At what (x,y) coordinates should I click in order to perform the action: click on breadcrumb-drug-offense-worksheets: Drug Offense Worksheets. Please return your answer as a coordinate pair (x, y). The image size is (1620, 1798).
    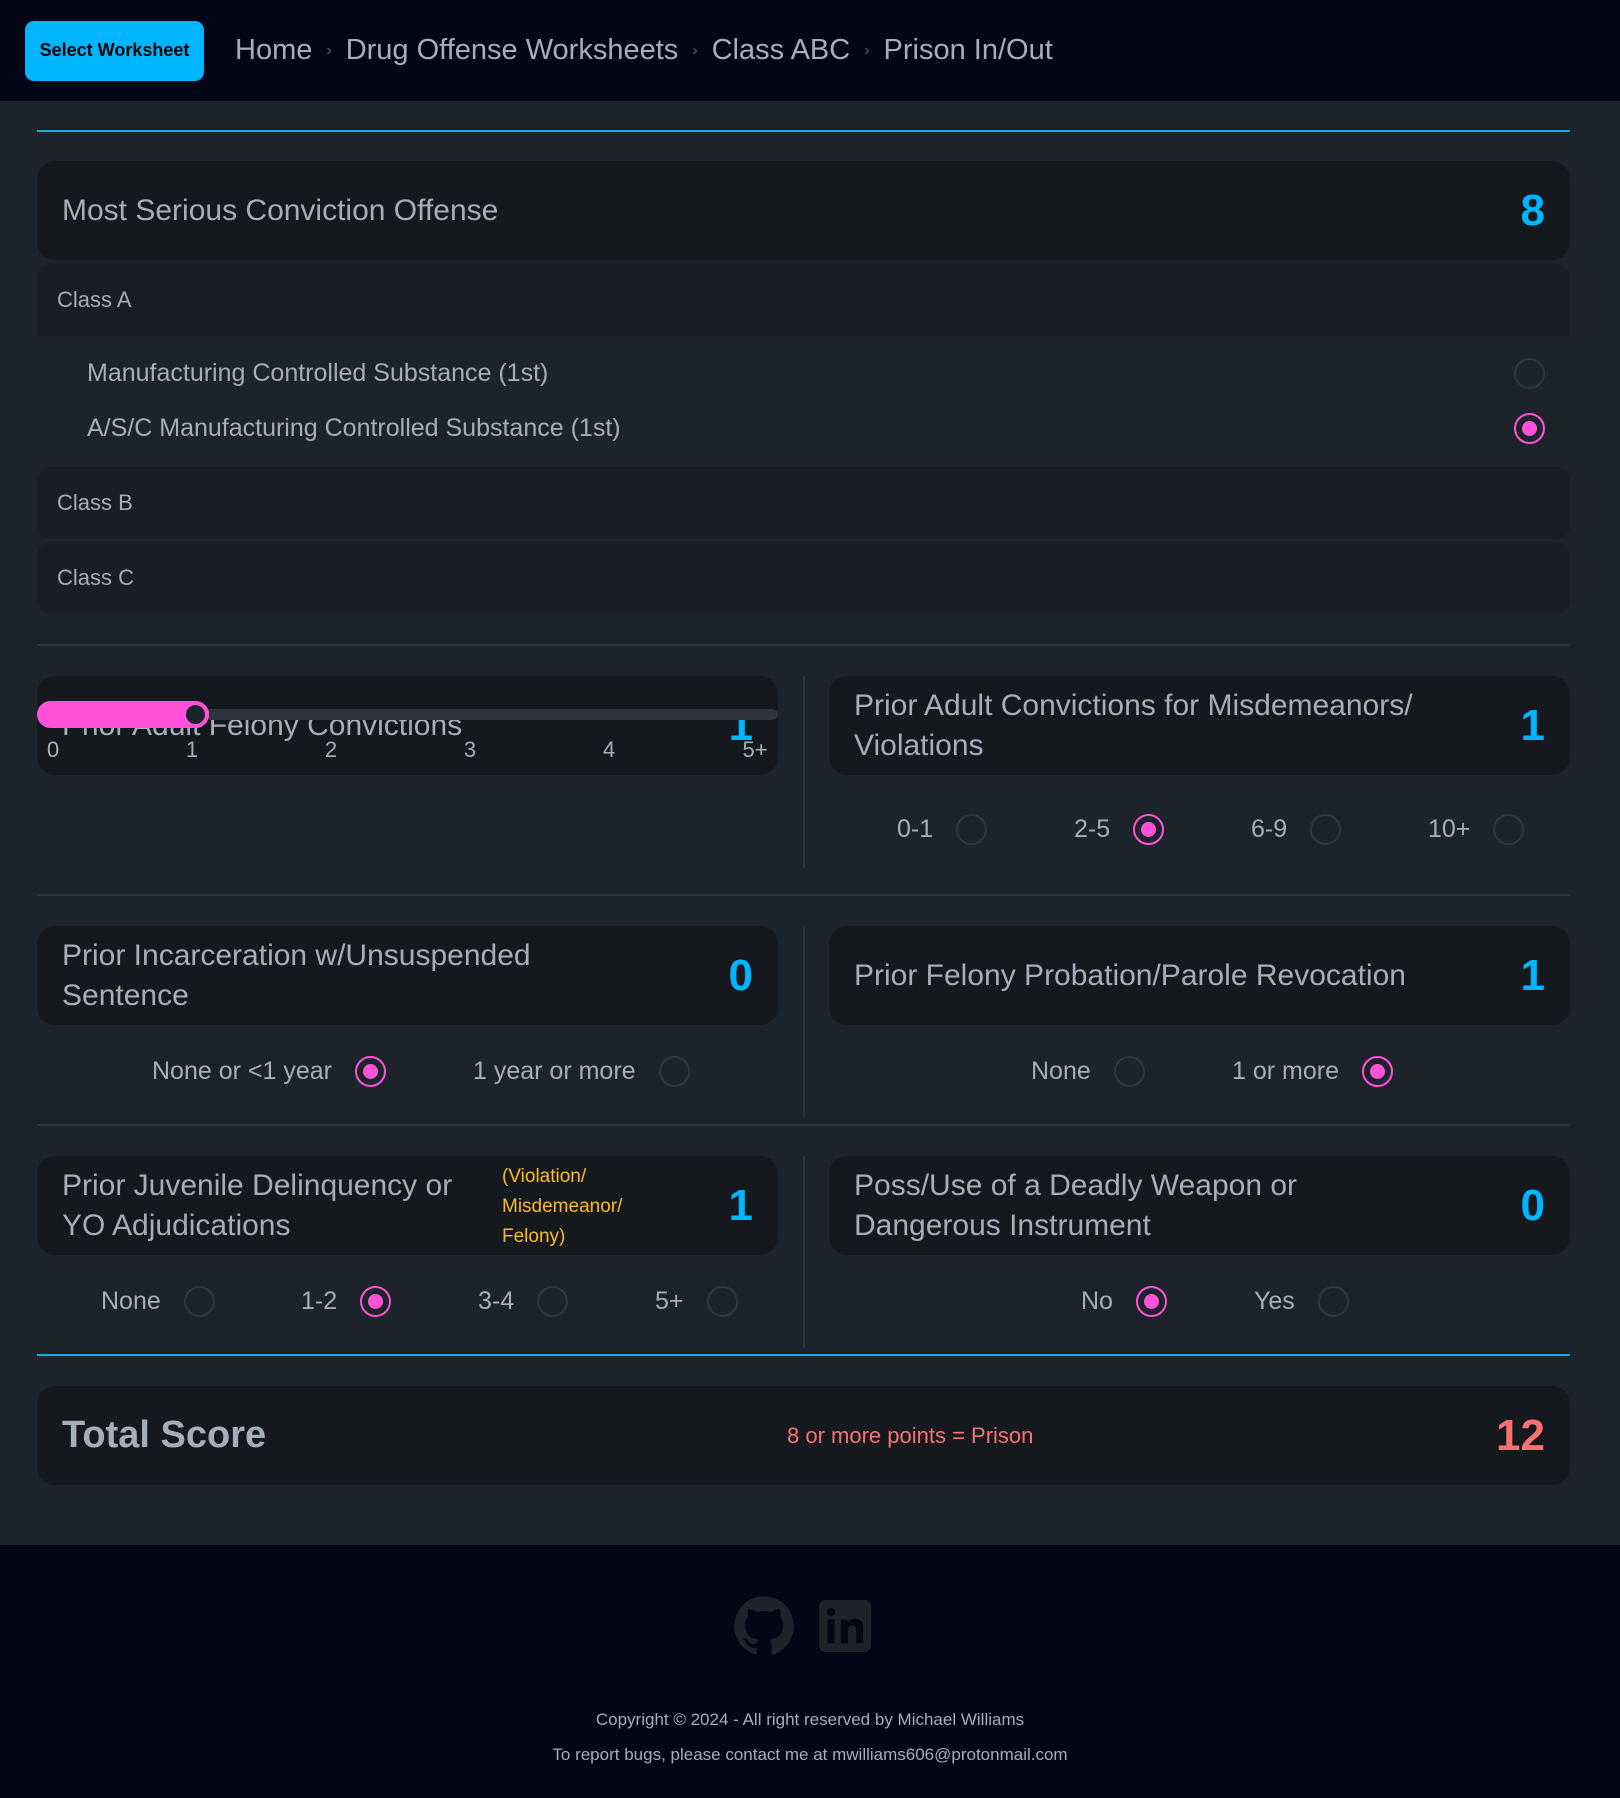
    Looking at the image, I should click on (512, 50).